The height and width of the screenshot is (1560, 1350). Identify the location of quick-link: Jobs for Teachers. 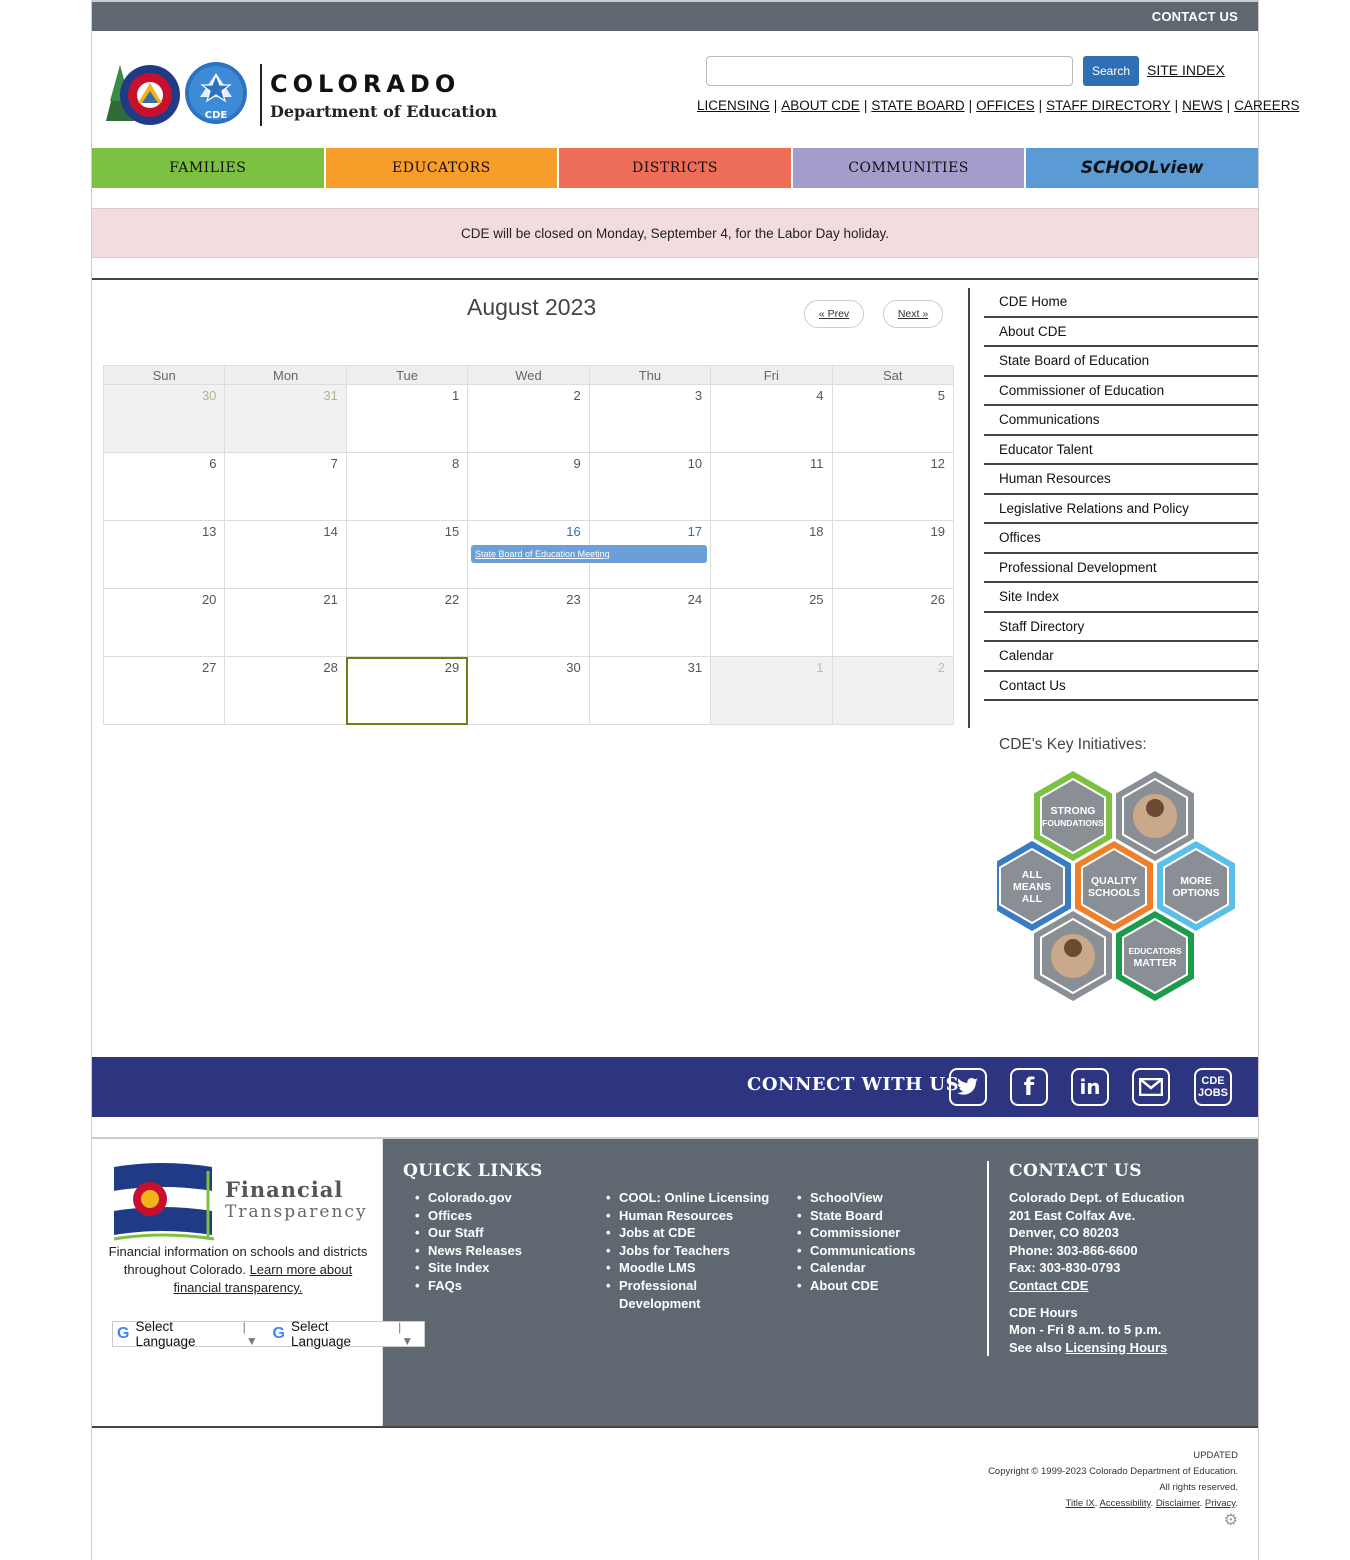
(691, 1251).